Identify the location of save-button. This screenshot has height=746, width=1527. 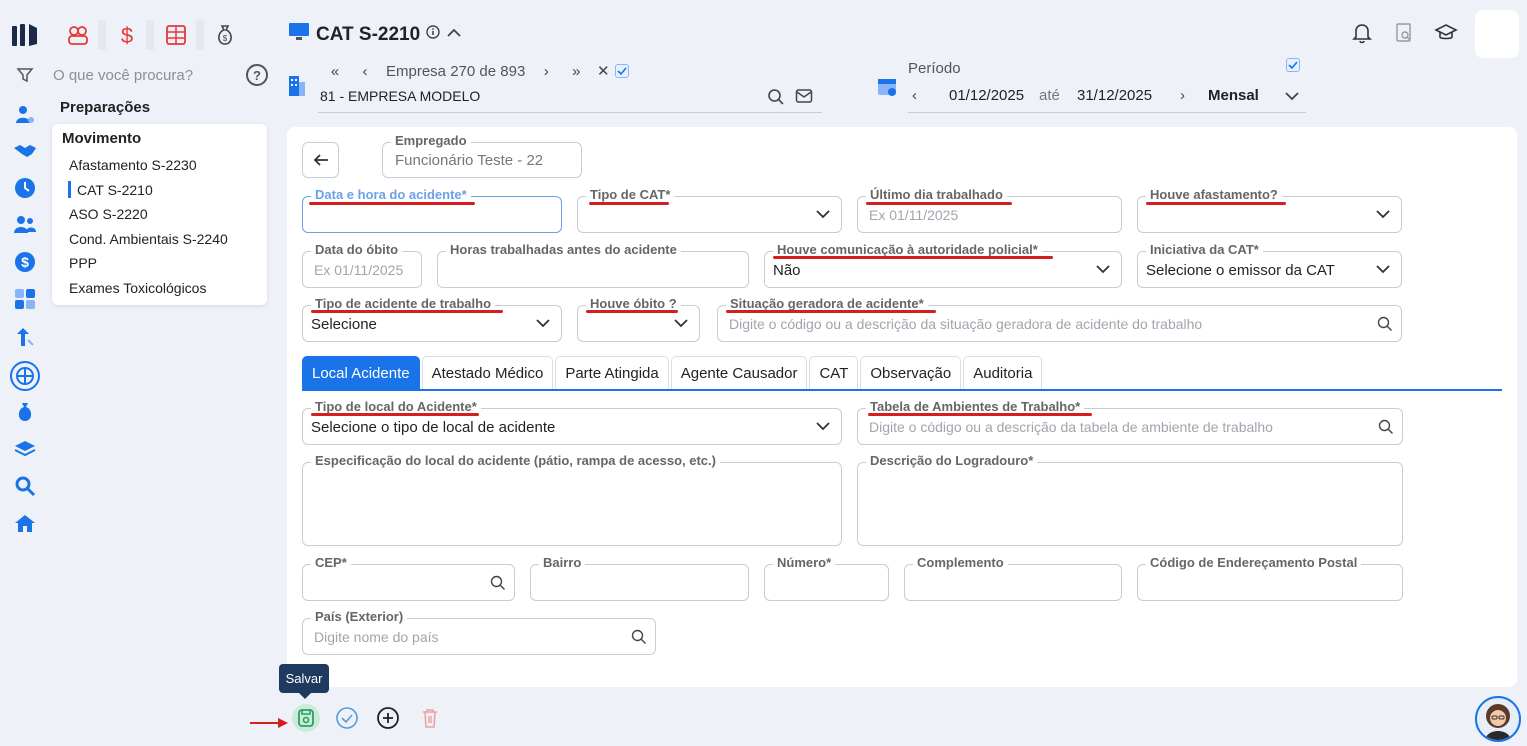
(306, 718).